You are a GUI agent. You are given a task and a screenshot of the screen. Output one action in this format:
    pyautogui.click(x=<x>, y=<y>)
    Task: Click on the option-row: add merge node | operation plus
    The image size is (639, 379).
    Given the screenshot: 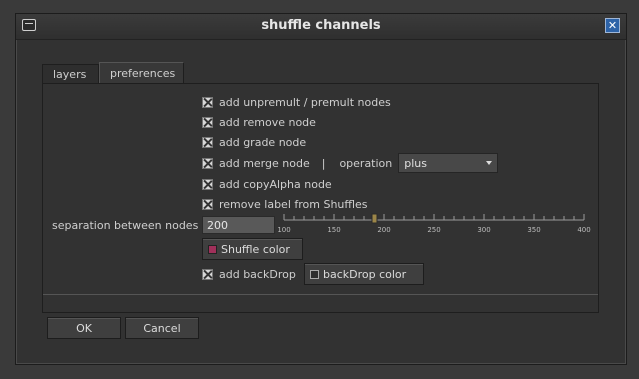 What is the action you would take?
    pyautogui.click(x=350, y=163)
    